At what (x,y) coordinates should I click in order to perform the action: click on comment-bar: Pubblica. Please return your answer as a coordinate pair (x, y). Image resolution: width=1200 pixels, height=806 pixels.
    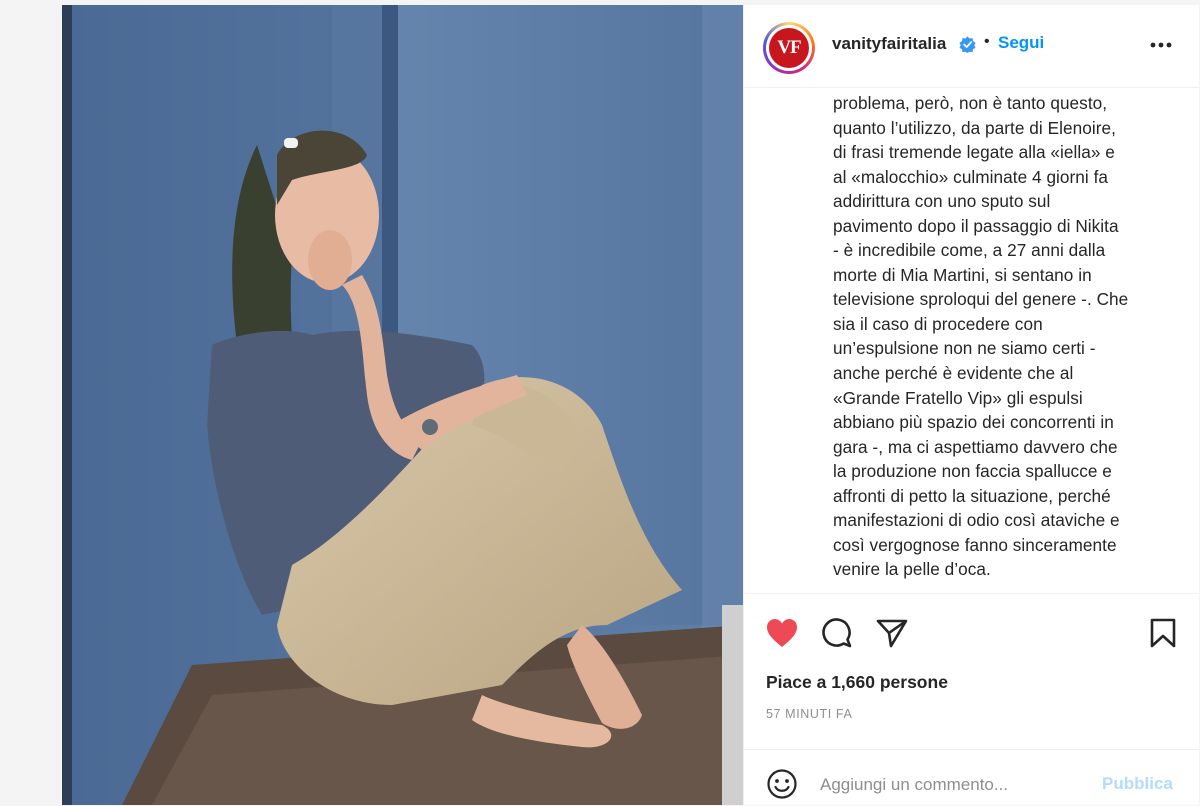
    Looking at the image, I should click on (971, 777).